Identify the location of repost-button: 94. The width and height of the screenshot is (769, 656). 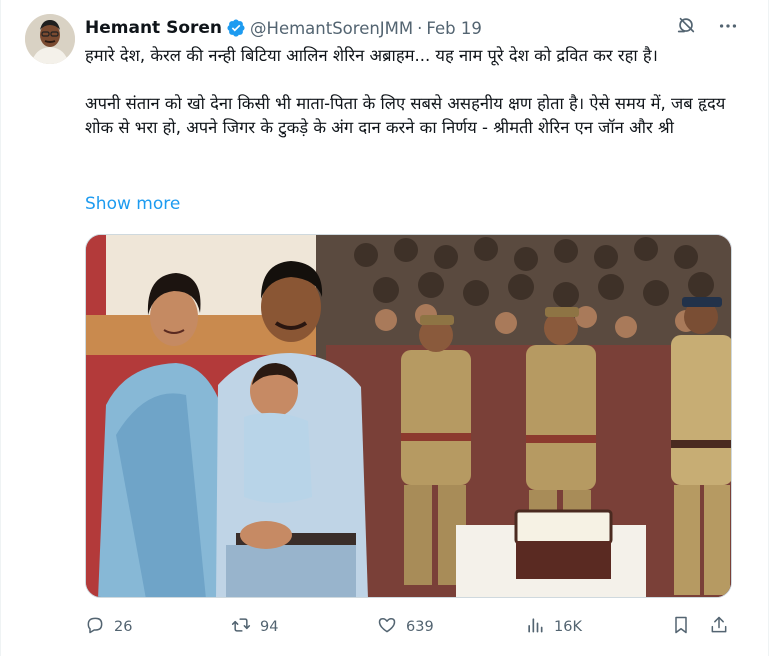
(254, 627).